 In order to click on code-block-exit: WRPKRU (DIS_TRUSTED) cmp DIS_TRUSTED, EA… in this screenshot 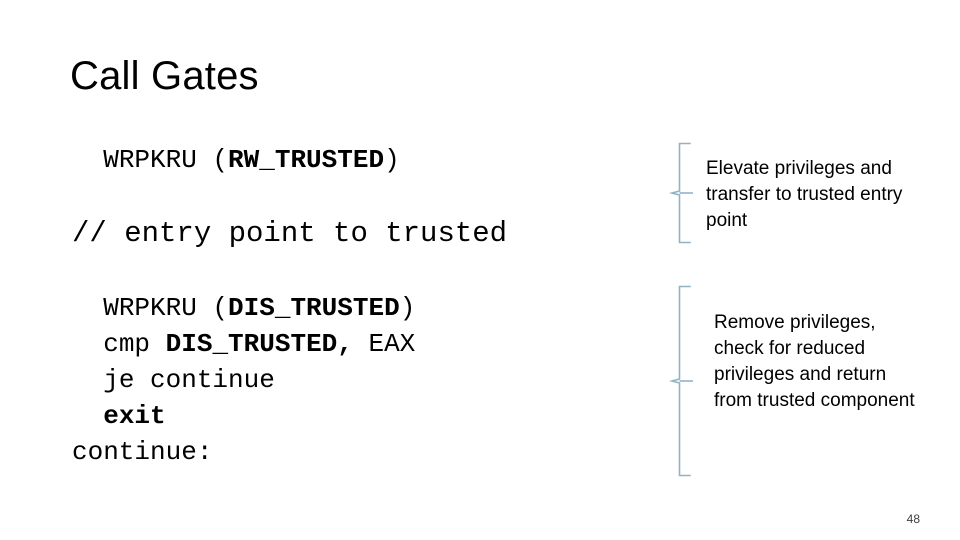, I will do `click(243, 380)`.